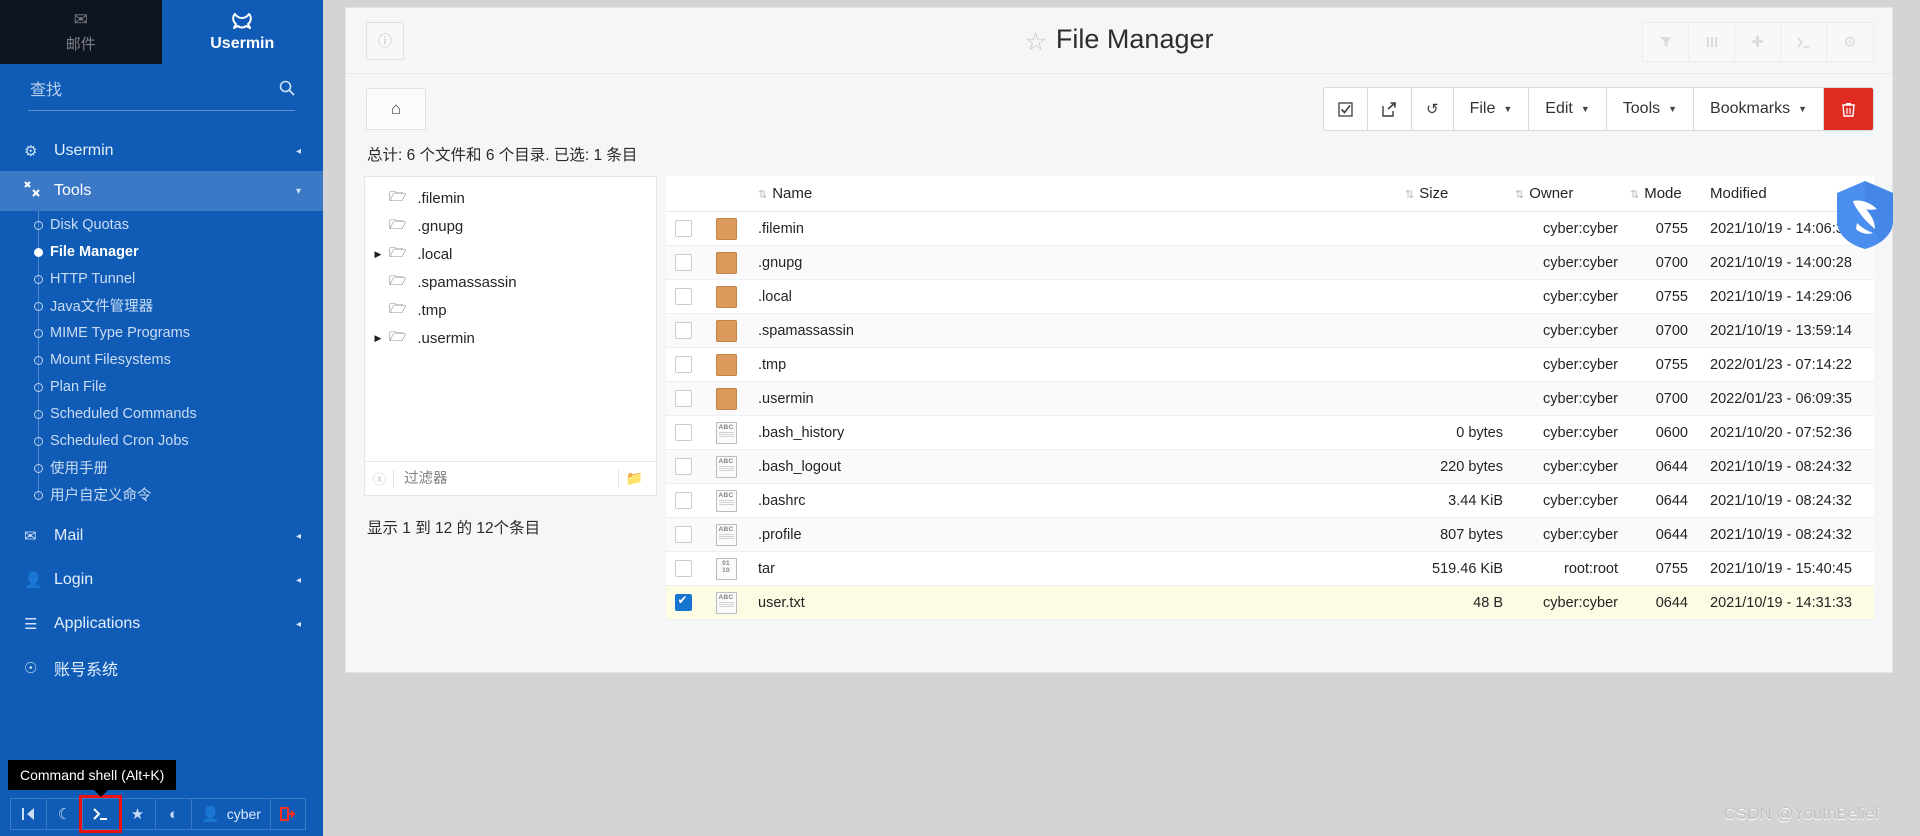 The image size is (1920, 836). What do you see at coordinates (1568, 109) in the screenshot?
I see `edit-menu-button: Edit ▼` at bounding box center [1568, 109].